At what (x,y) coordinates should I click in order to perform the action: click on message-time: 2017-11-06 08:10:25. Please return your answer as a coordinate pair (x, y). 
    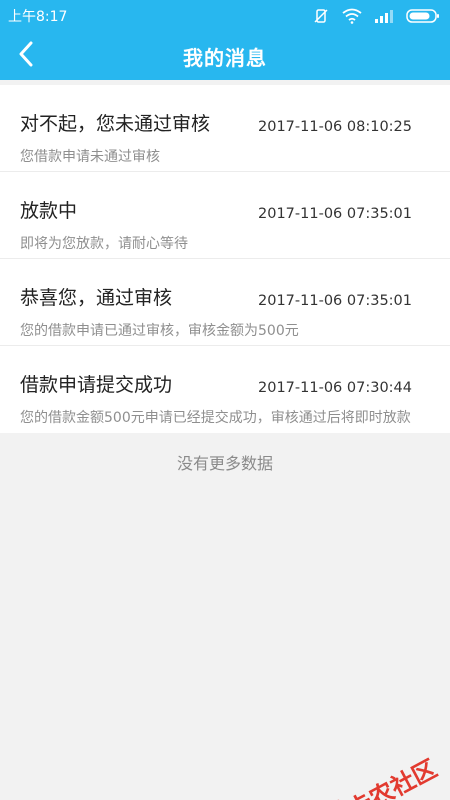
    Looking at the image, I should click on (335, 127).